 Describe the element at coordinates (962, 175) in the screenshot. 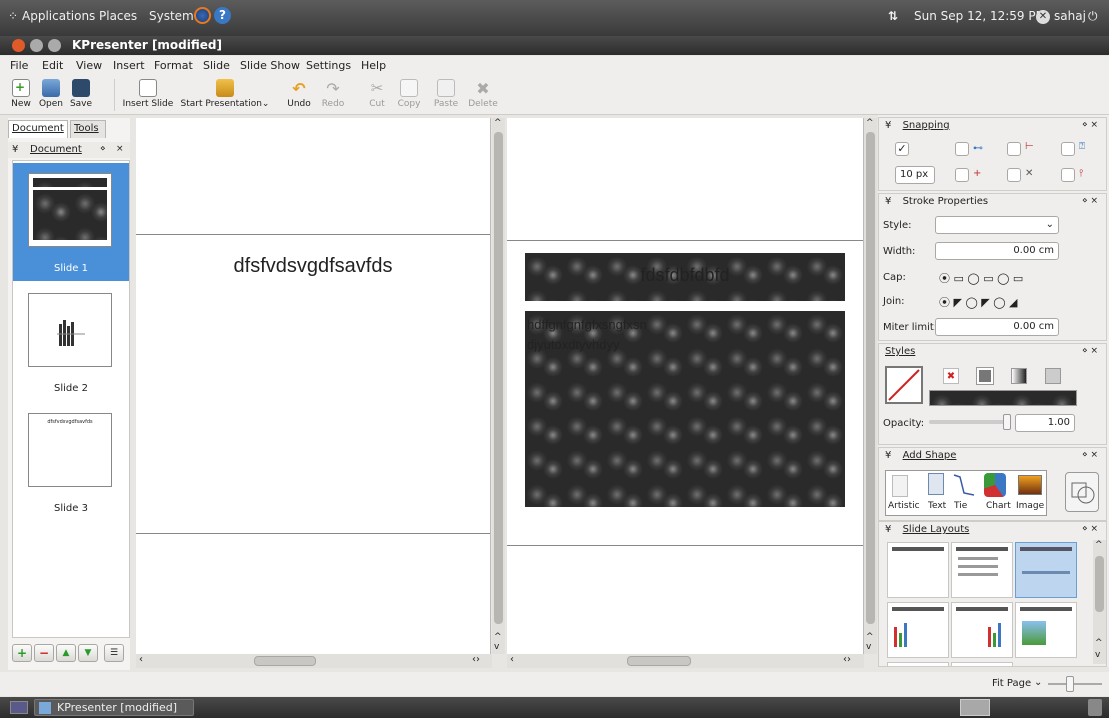

I see `snap-node-checkbox` at that location.